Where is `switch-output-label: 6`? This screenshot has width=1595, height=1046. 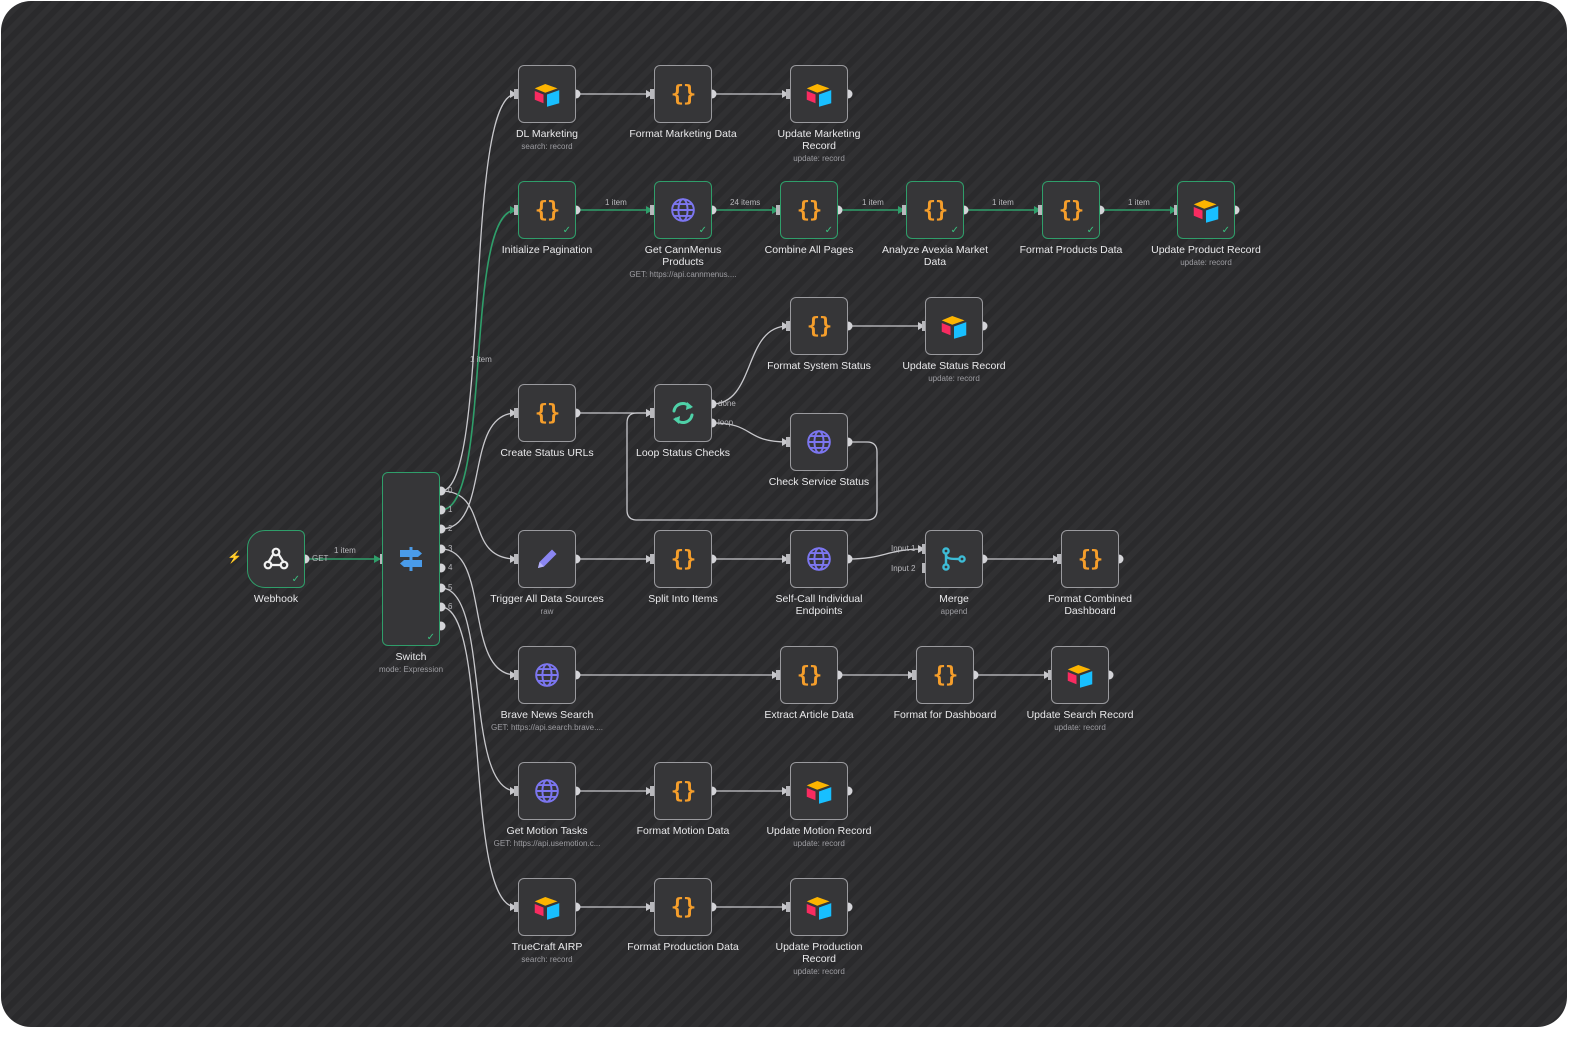 switch-output-label: 6 is located at coordinates (450, 606).